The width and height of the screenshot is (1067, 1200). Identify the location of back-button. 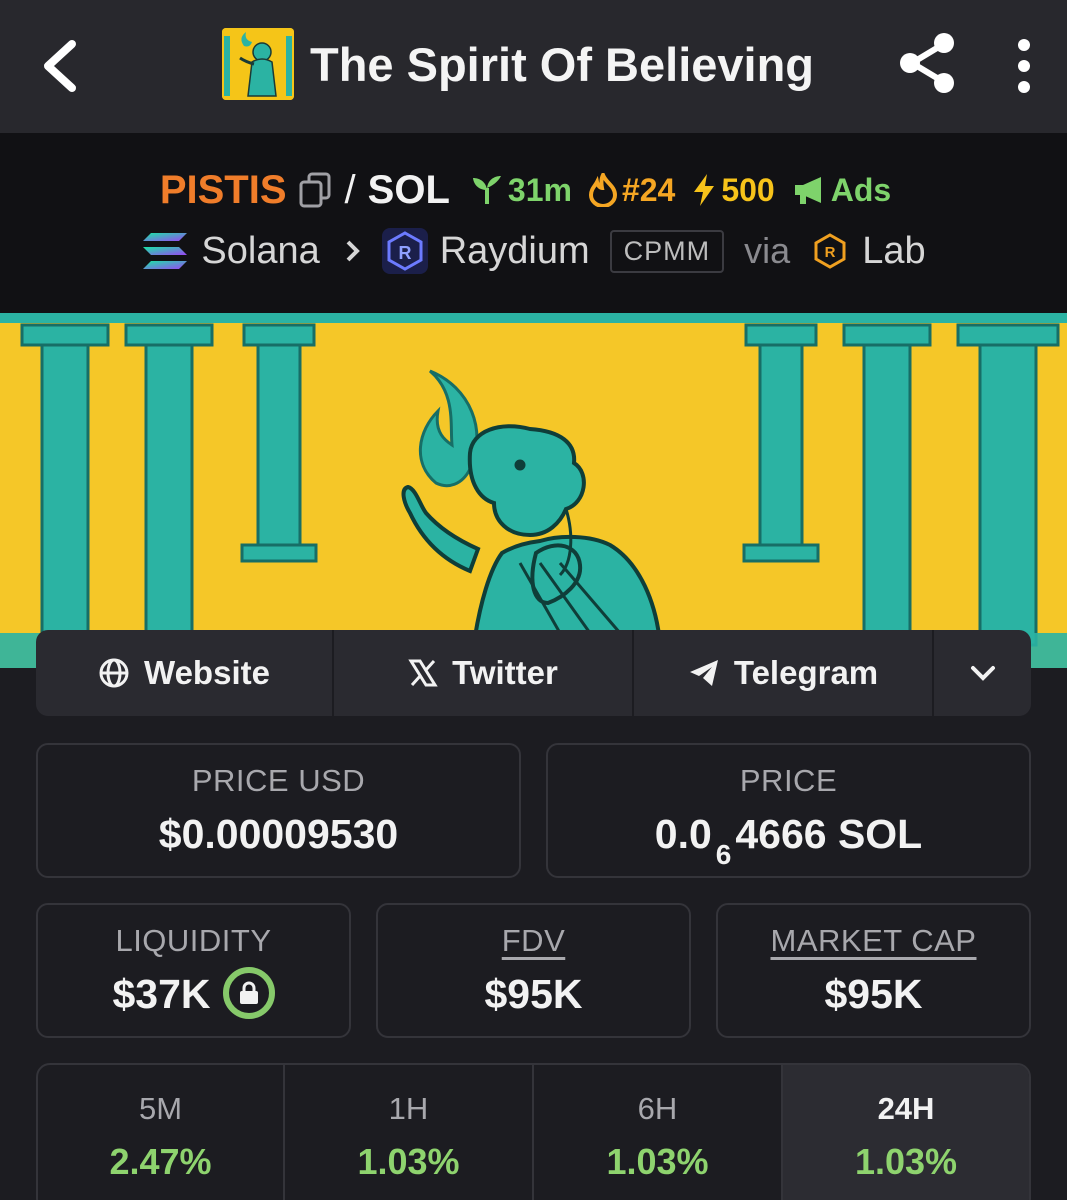
(61, 66).